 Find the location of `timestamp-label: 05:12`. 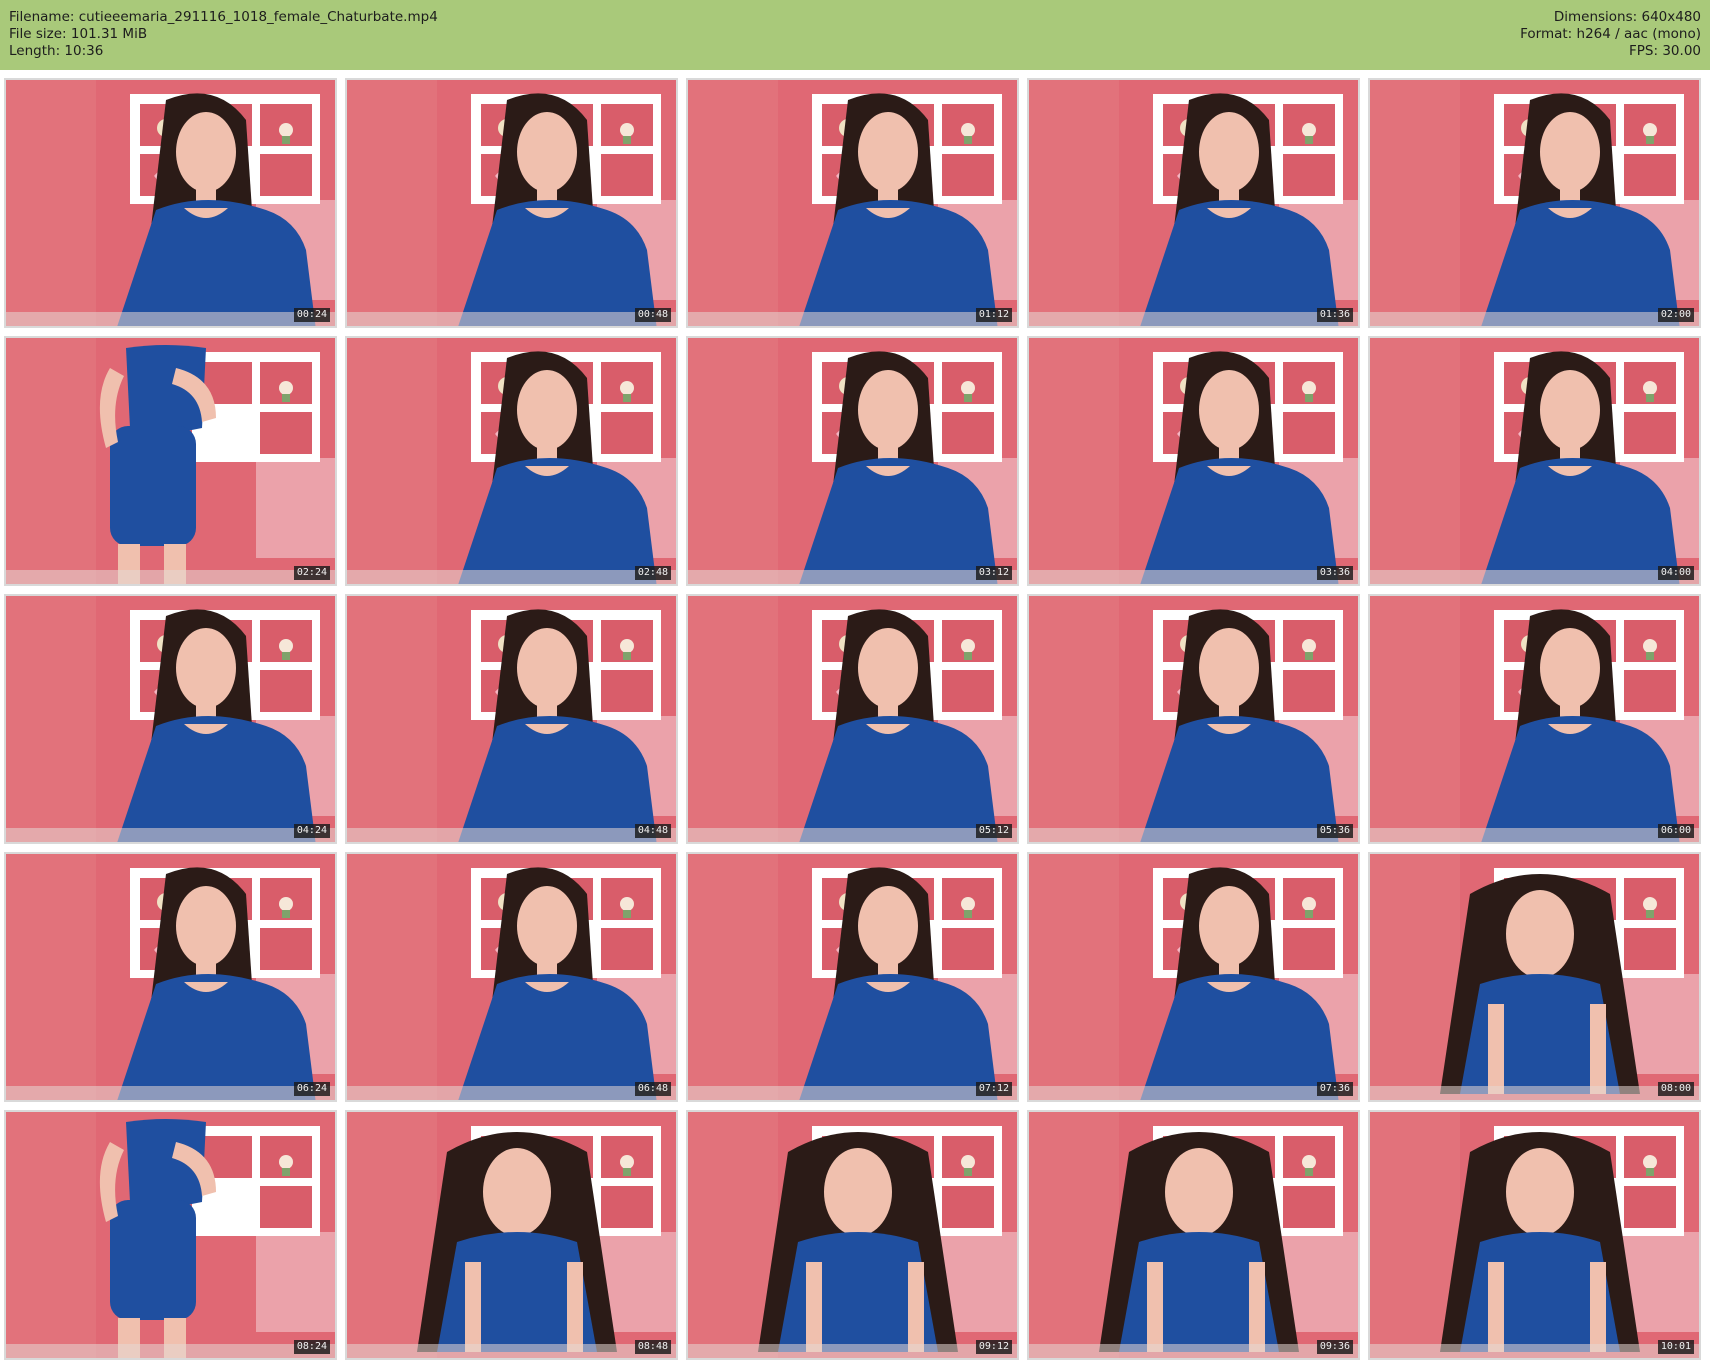

timestamp-label: 05:12 is located at coordinates (993, 831).